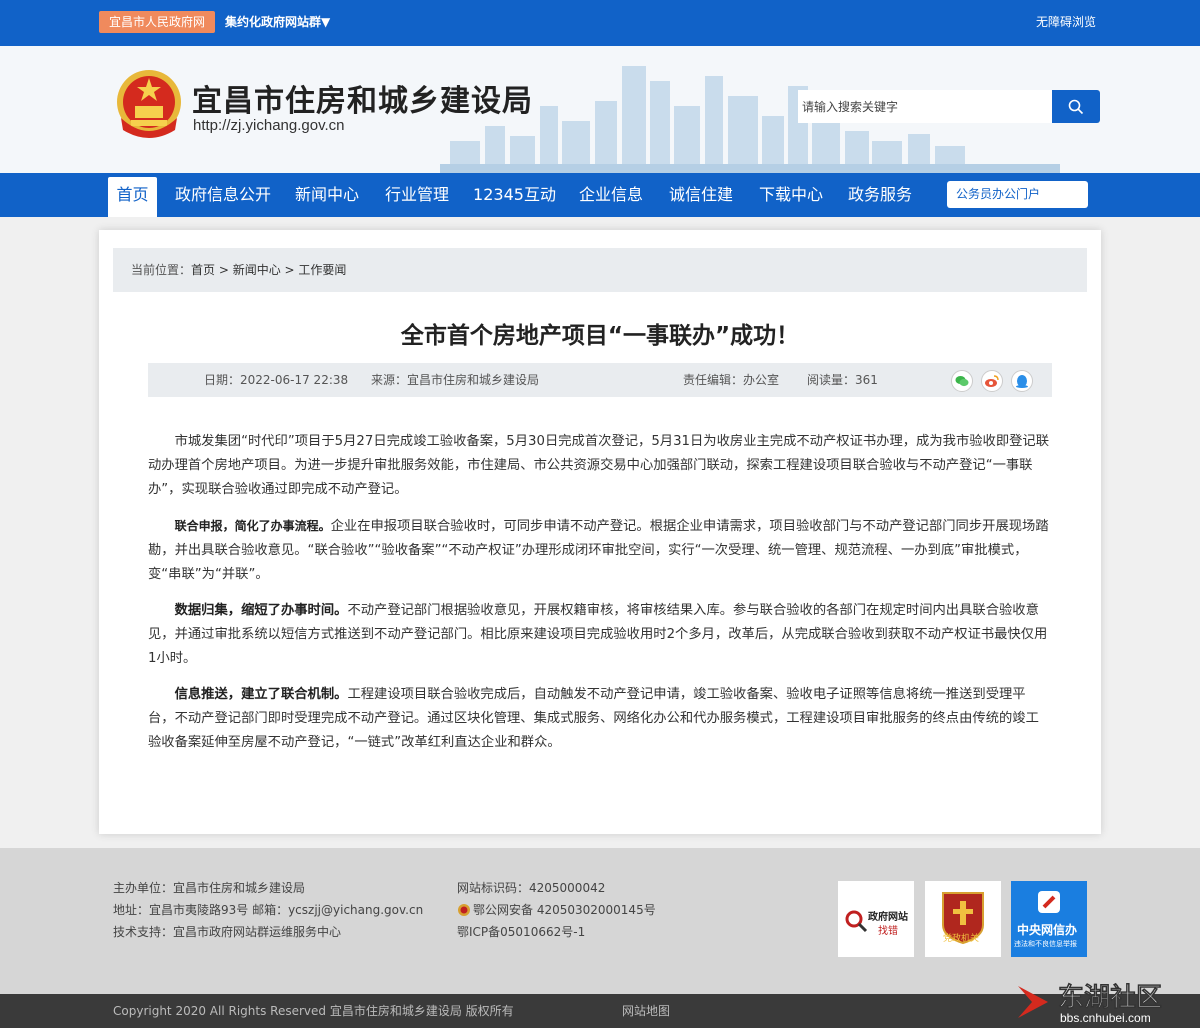 The image size is (1200, 1028). Describe the element at coordinates (880, 197) in the screenshot. I see `nav-services: 政务服务` at that location.